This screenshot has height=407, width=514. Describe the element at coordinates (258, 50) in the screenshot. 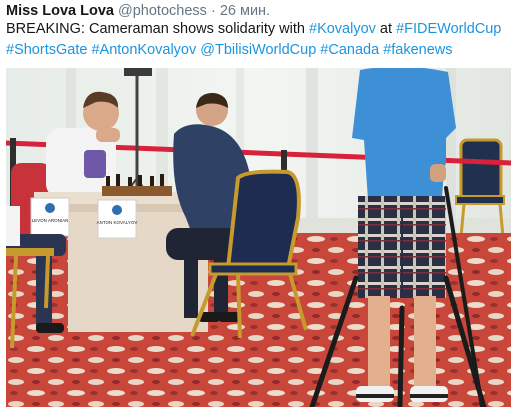

I see `mention-link: @TbilisiWorldCup` at that location.